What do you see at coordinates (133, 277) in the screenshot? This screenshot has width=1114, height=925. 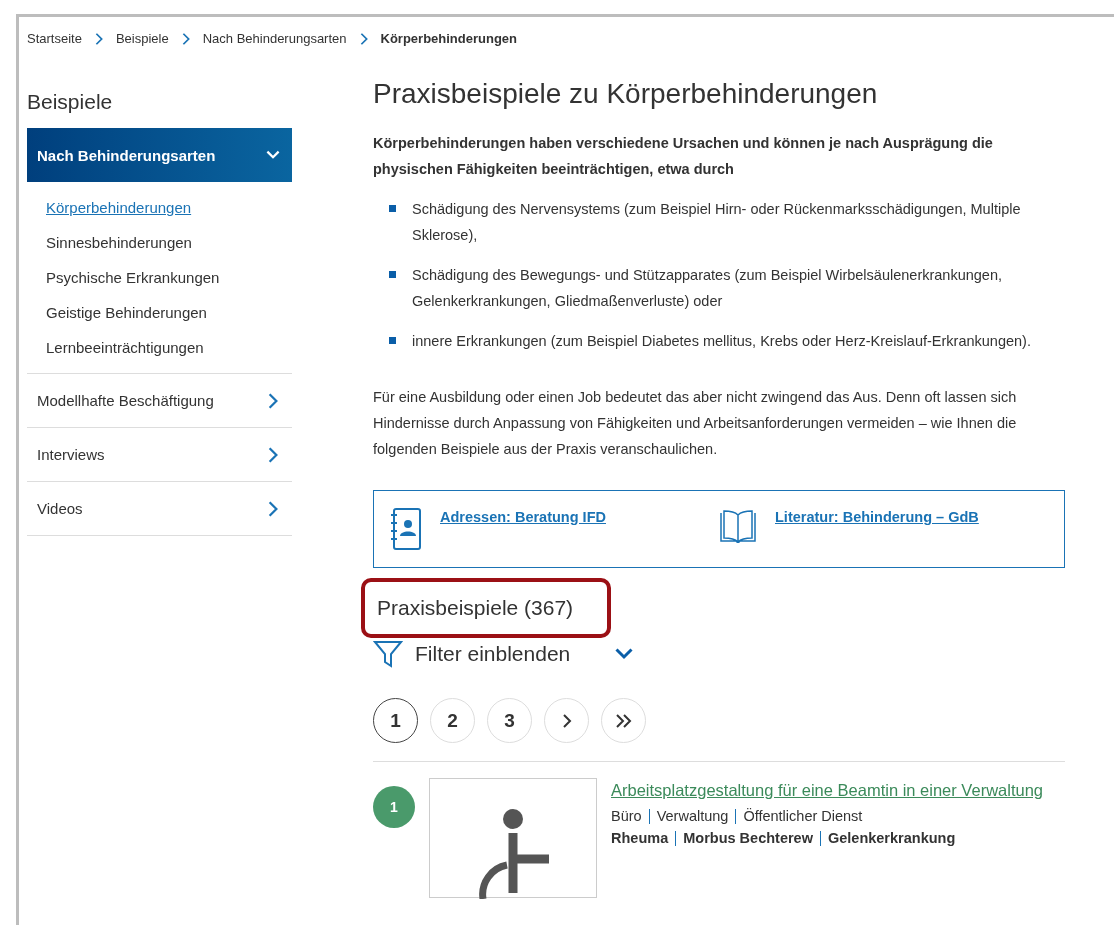 I see `sidebar-item: Psychische Erkrankungen` at bounding box center [133, 277].